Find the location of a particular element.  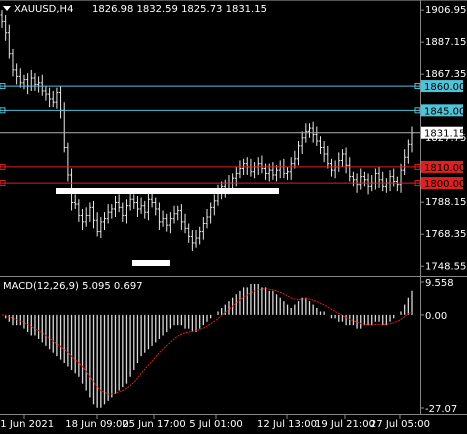

price-tick-label: 1867.35 is located at coordinates (445, 74).